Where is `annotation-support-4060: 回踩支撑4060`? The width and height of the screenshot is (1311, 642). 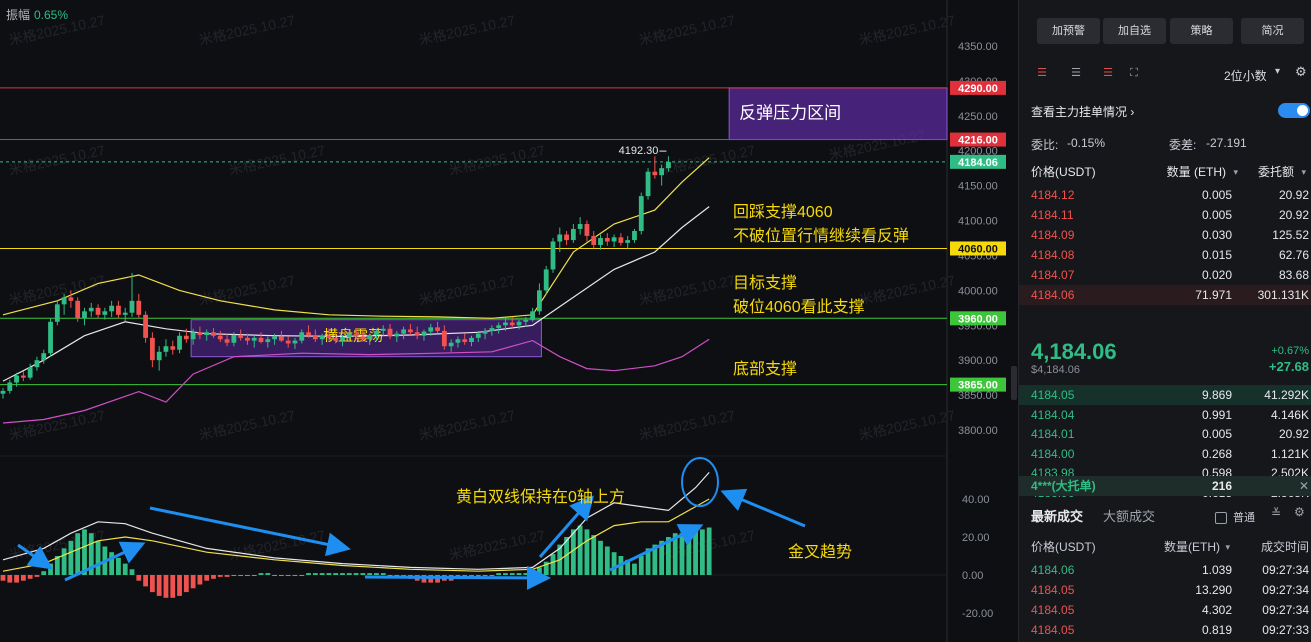 annotation-support-4060: 回踩支撑4060 is located at coordinates (783, 212).